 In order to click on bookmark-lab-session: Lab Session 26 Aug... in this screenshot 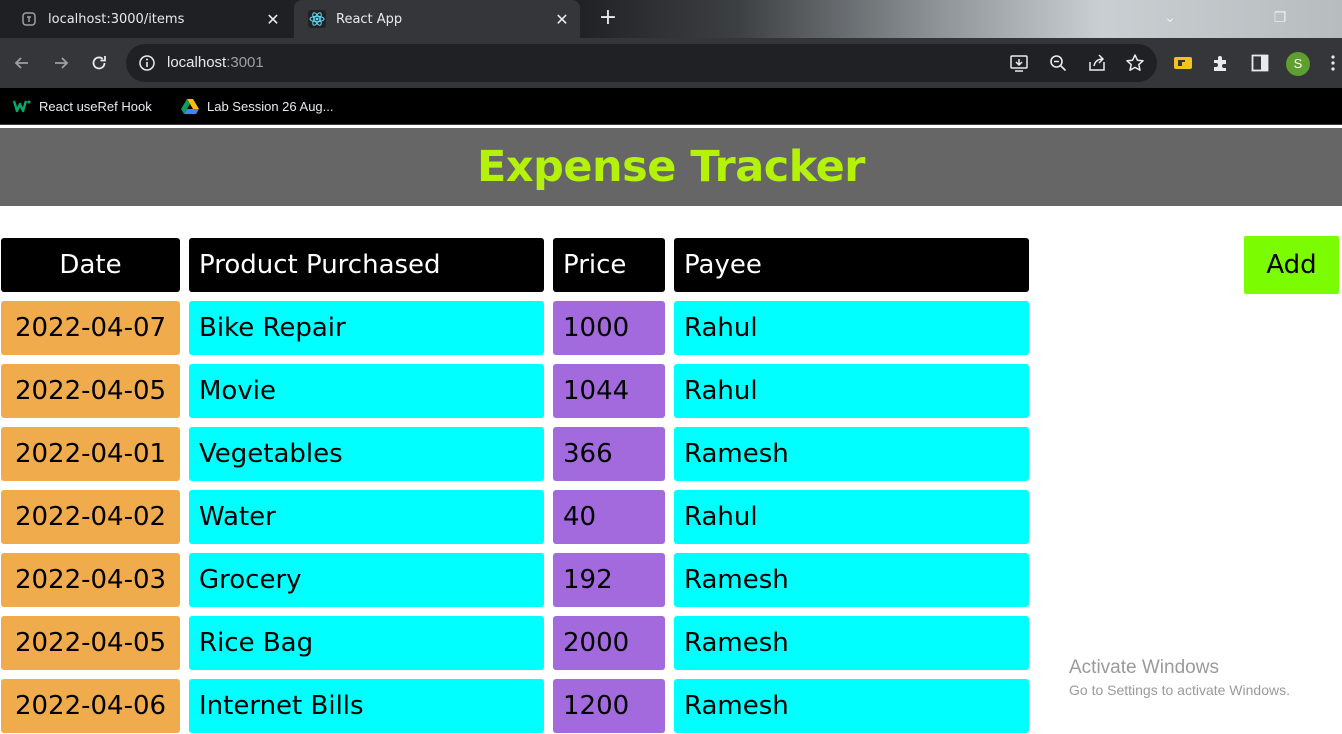, I will do `click(257, 106)`.